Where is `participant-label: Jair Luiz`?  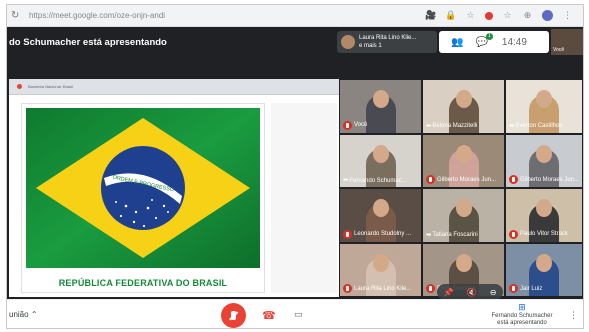
participant-label: Jair Luiz is located at coordinates (525, 288).